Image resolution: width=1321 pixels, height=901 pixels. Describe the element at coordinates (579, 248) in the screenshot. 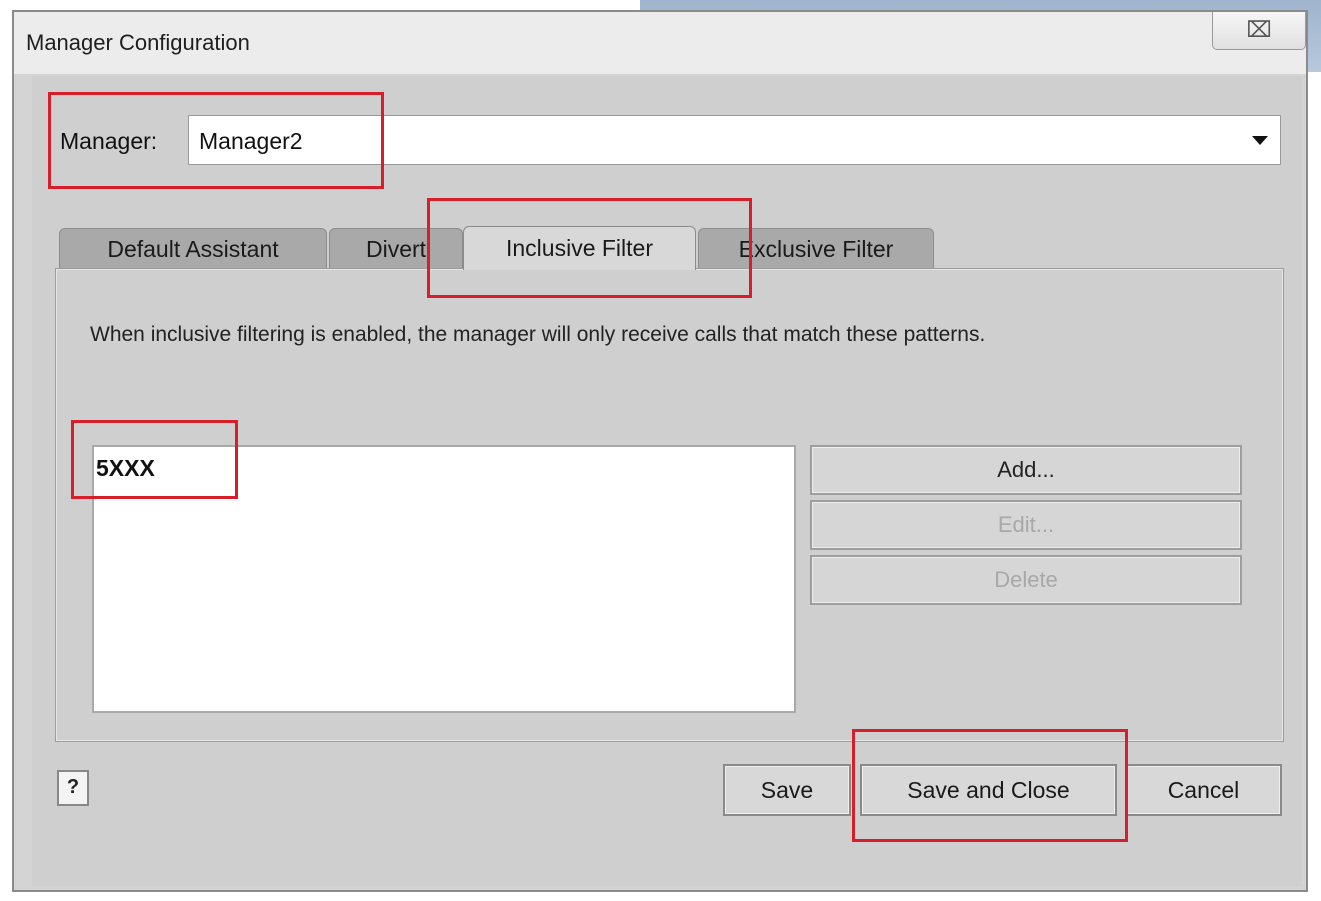

I see `tab-inclusive-filter: Inclusive Filter` at that location.